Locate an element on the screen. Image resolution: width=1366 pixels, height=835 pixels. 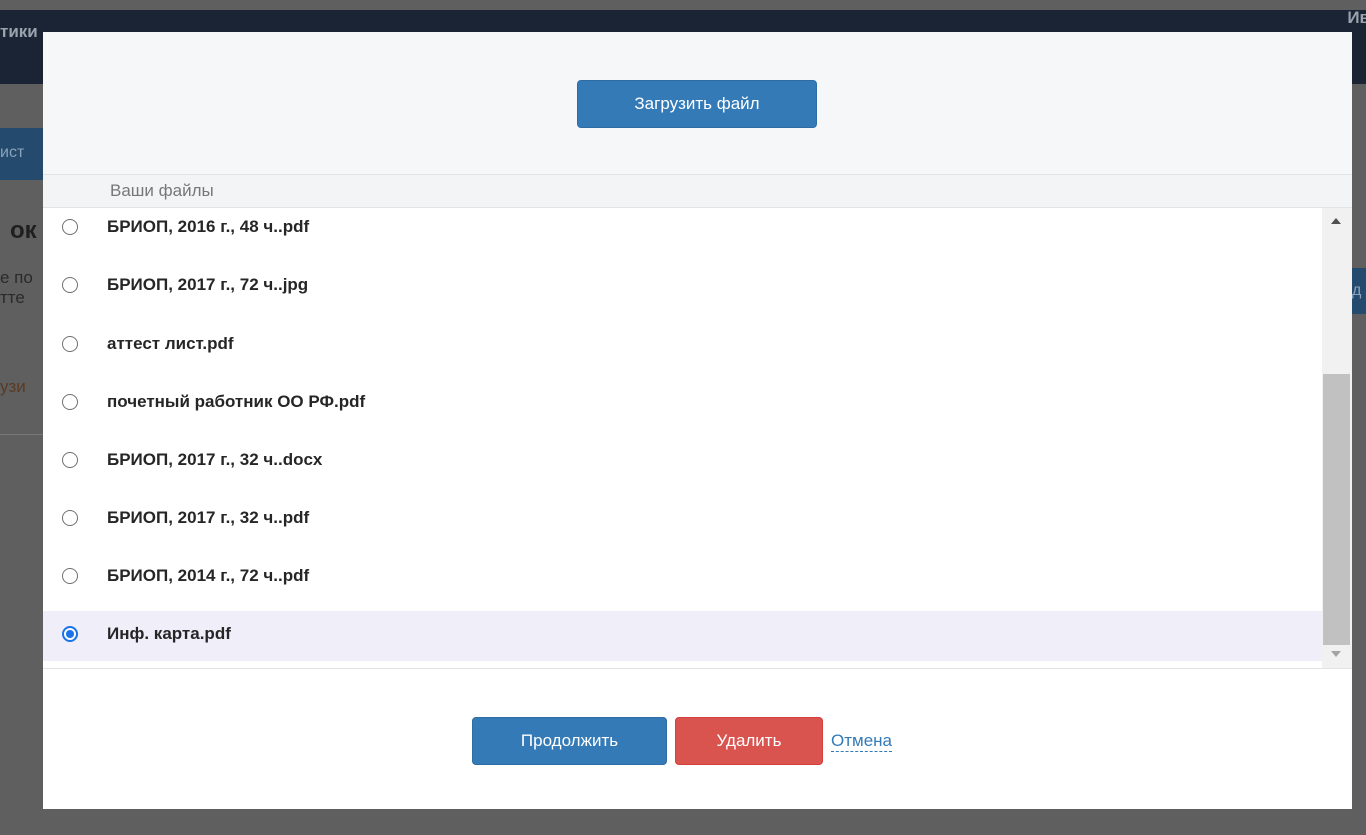
background-text: е по is located at coordinates (16, 277).